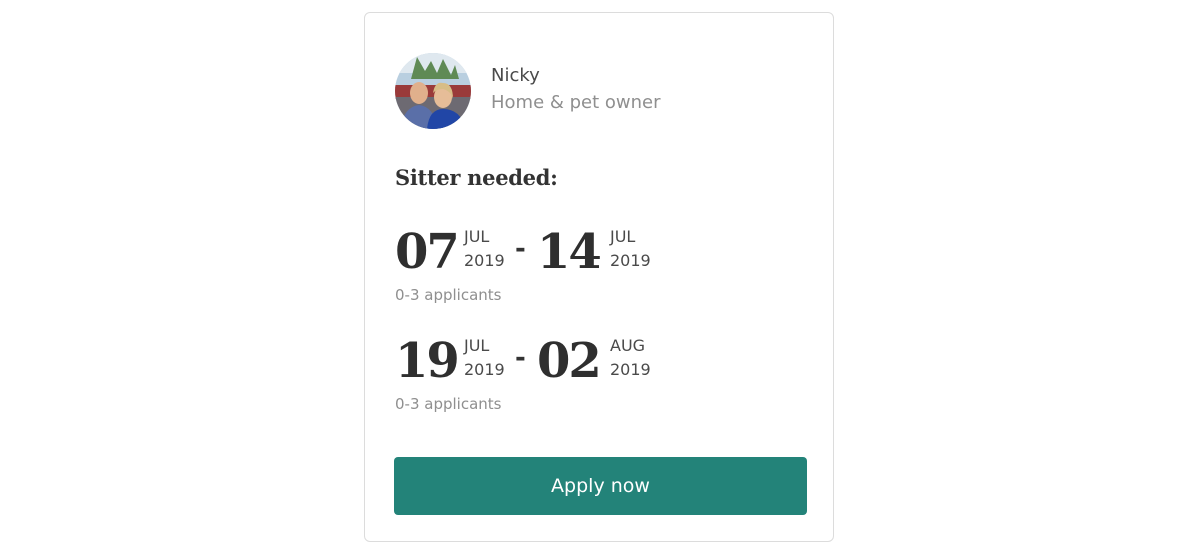  Describe the element at coordinates (476, 177) in the screenshot. I see `sitter-needed-heading: Sitter needed:` at that location.